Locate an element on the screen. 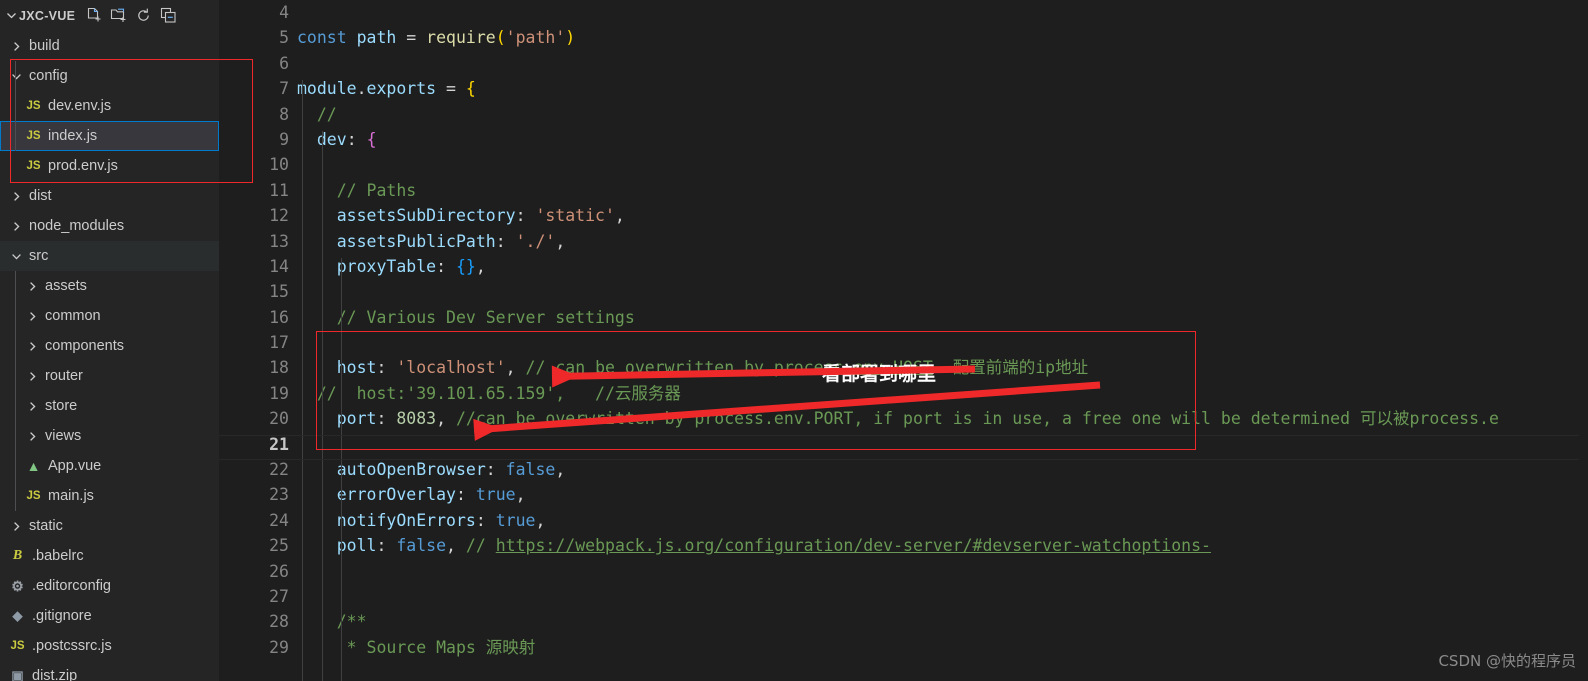 The width and height of the screenshot is (1588, 681). code-line: /** is located at coordinates (942, 621).